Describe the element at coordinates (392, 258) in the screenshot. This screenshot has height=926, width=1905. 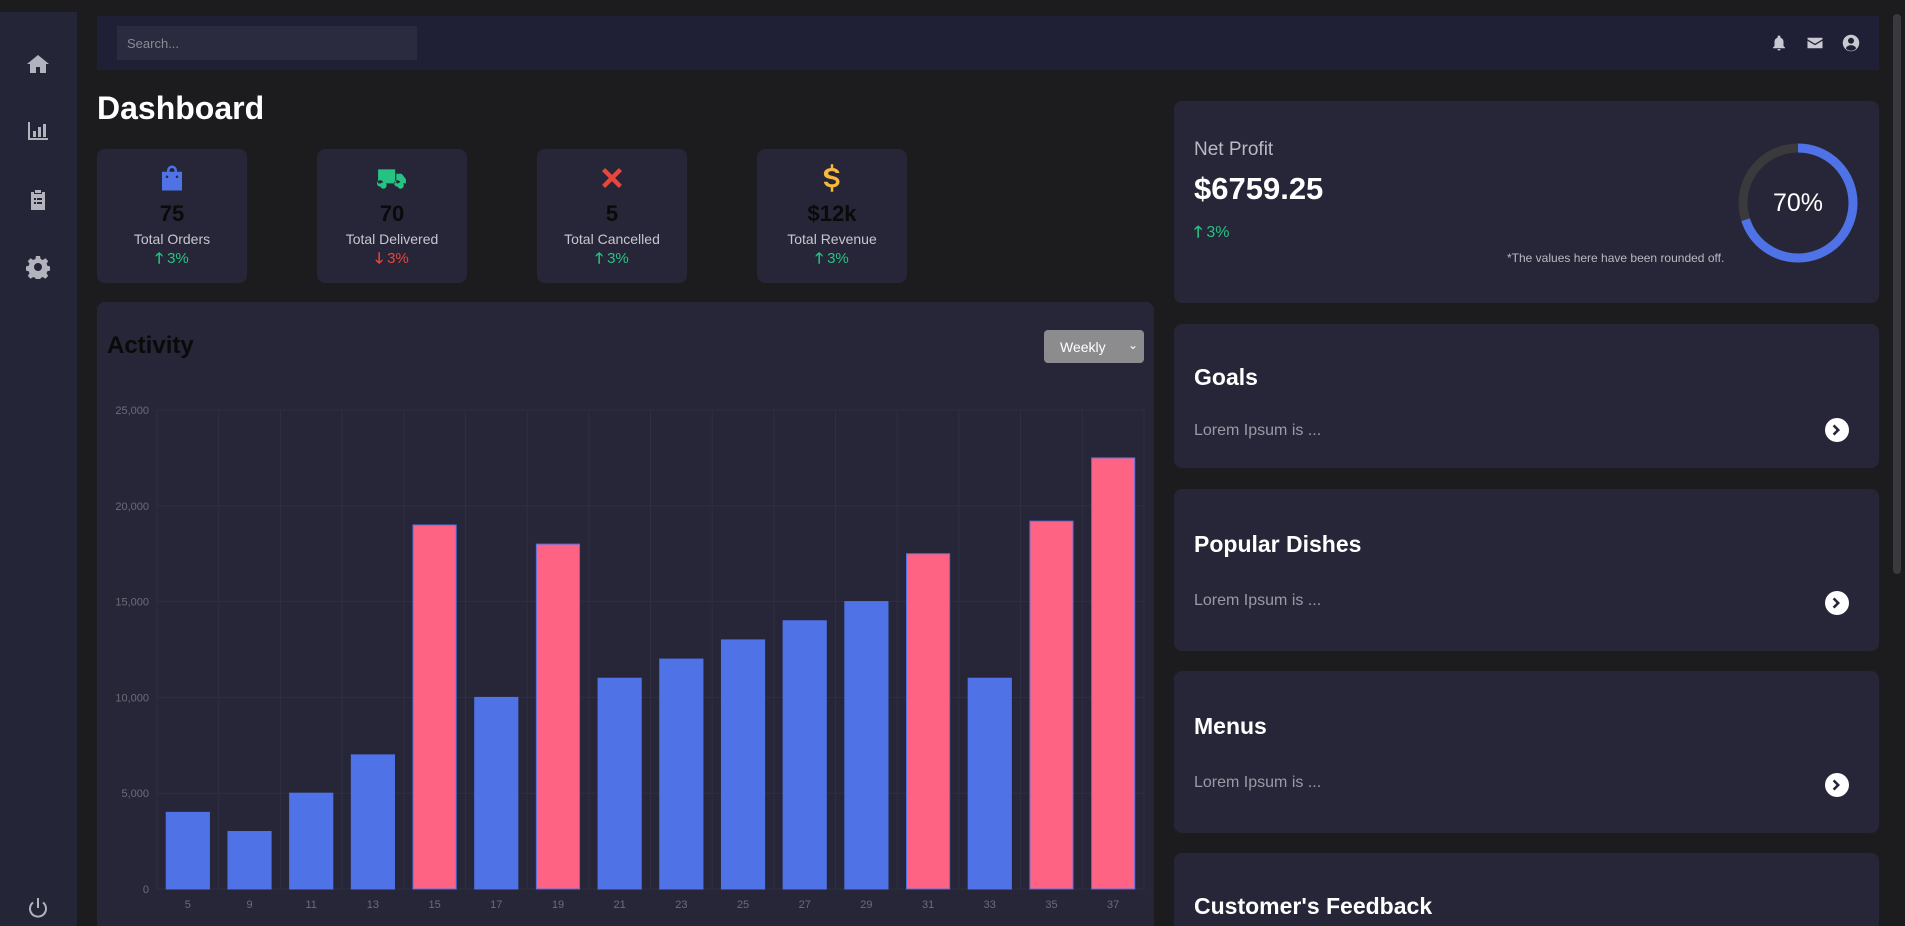
I see `stat-change: 🡓 3%` at that location.